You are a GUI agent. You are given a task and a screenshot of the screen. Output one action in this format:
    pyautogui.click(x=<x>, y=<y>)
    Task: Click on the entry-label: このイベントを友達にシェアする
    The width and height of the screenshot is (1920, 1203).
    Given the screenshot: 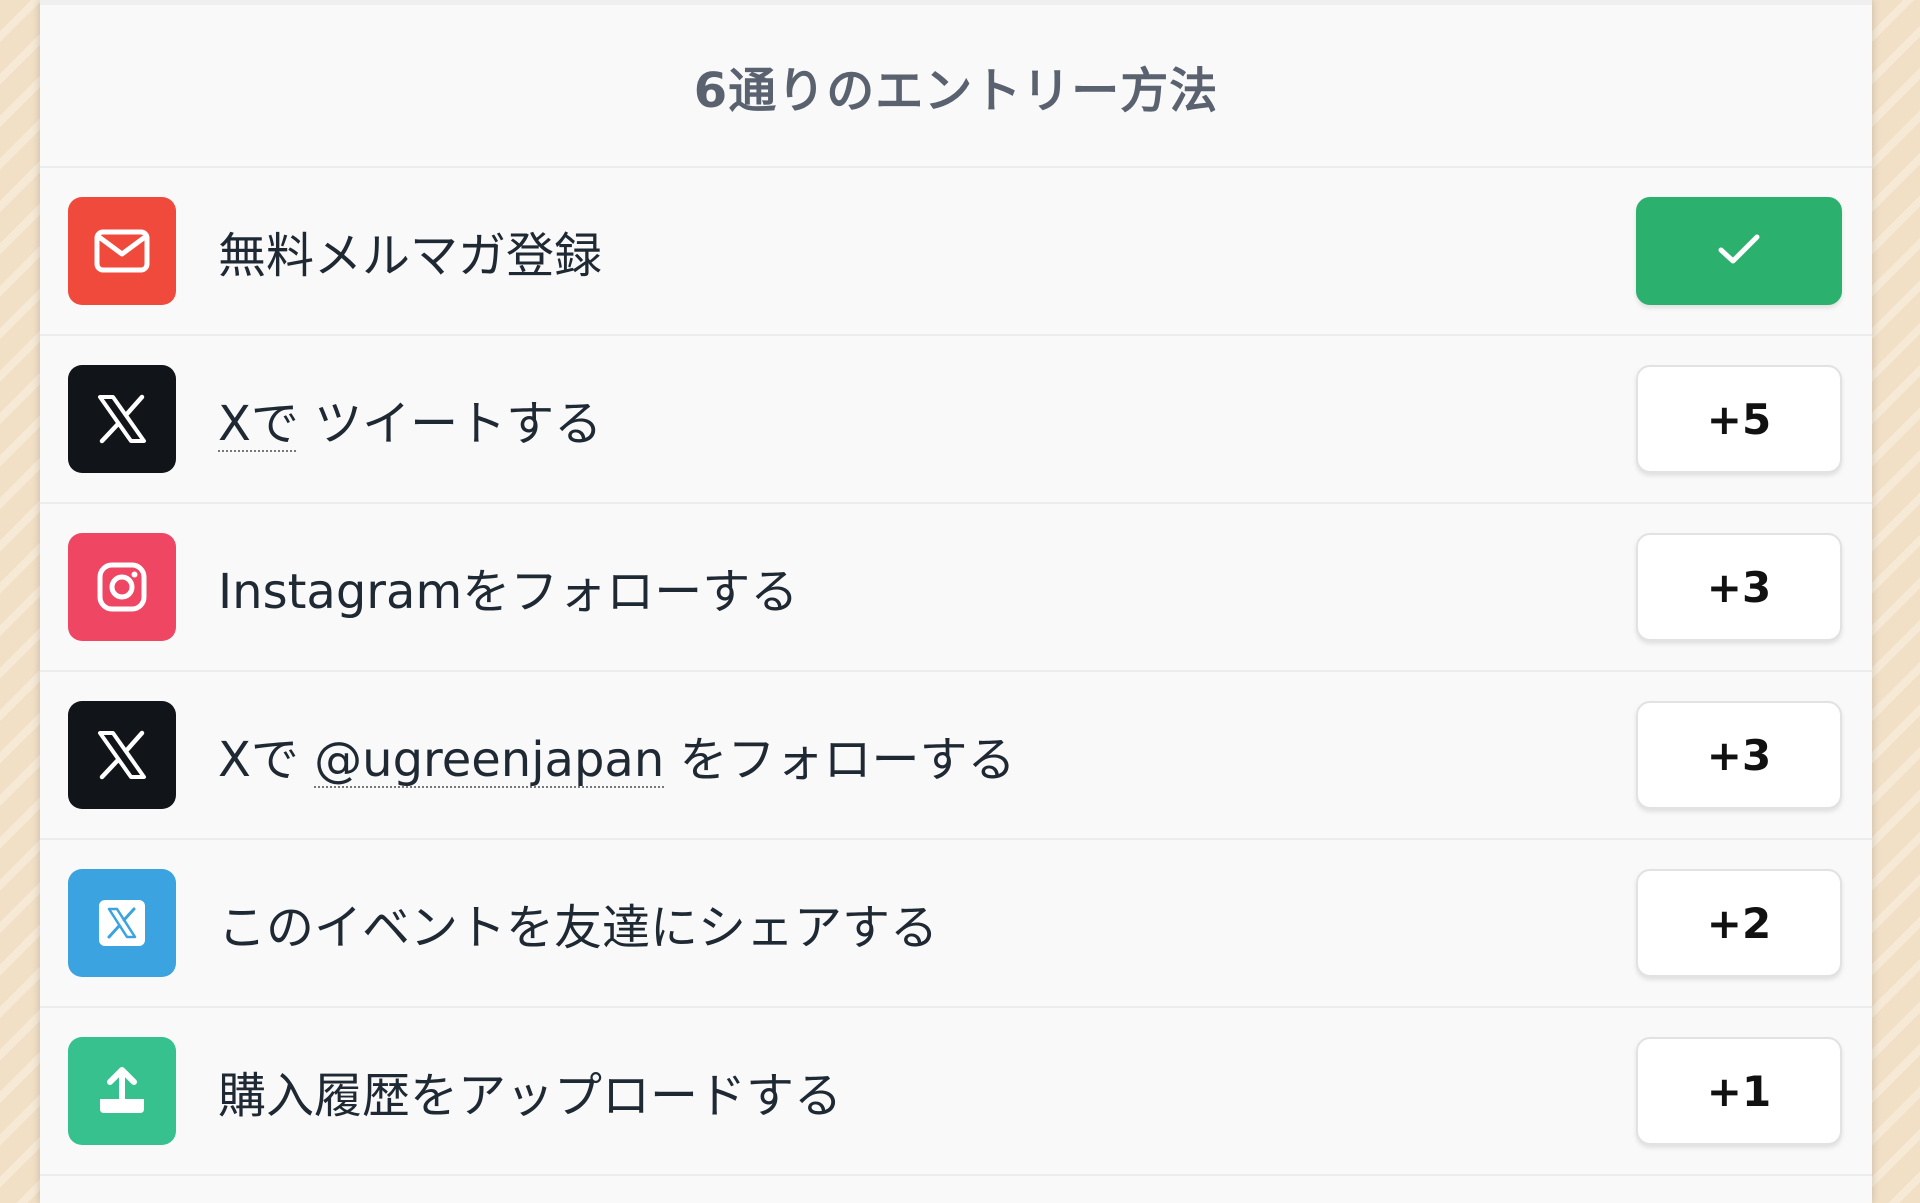 What is the action you would take?
    pyautogui.click(x=578, y=928)
    